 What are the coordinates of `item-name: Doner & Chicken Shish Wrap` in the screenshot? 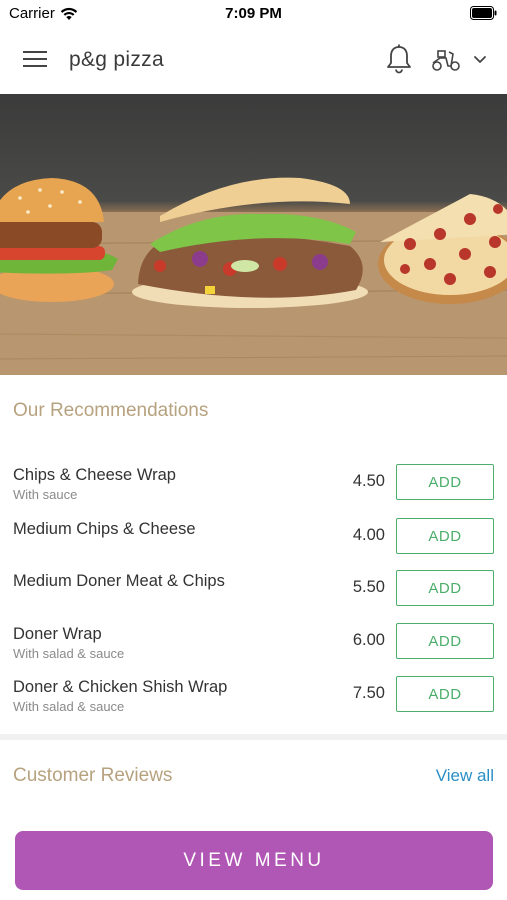 It's located at (120, 687).